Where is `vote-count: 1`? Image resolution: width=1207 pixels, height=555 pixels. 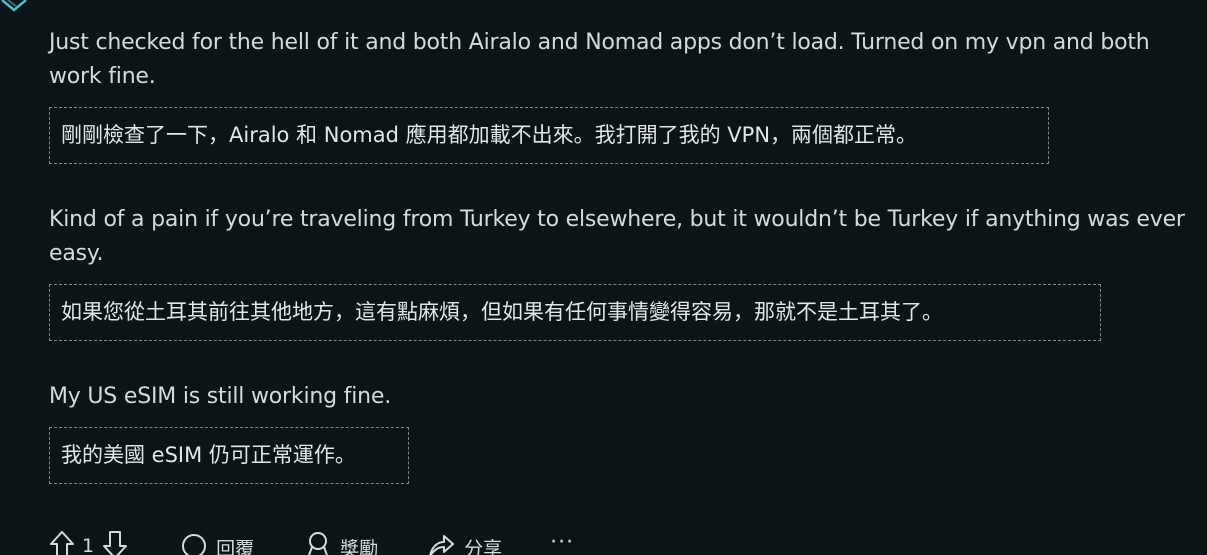 vote-count: 1 is located at coordinates (88, 545).